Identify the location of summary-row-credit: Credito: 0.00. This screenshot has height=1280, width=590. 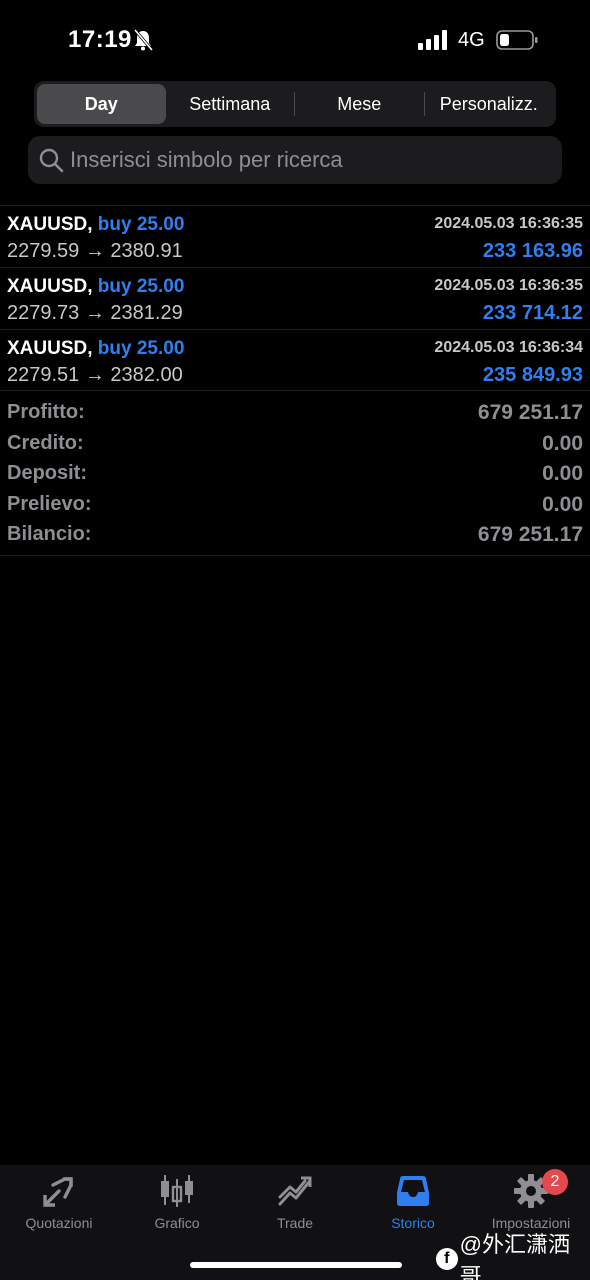
(295, 444).